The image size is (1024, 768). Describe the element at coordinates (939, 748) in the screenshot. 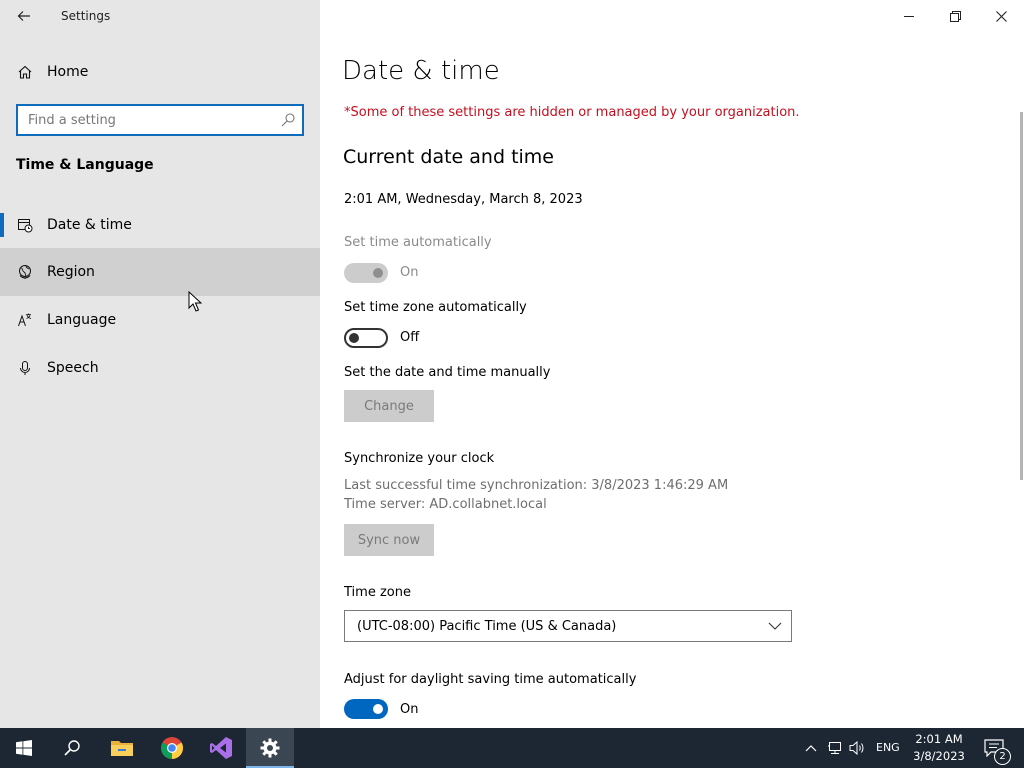

I see `taskbar-clock: 2:01 AM 3/8/2023` at that location.